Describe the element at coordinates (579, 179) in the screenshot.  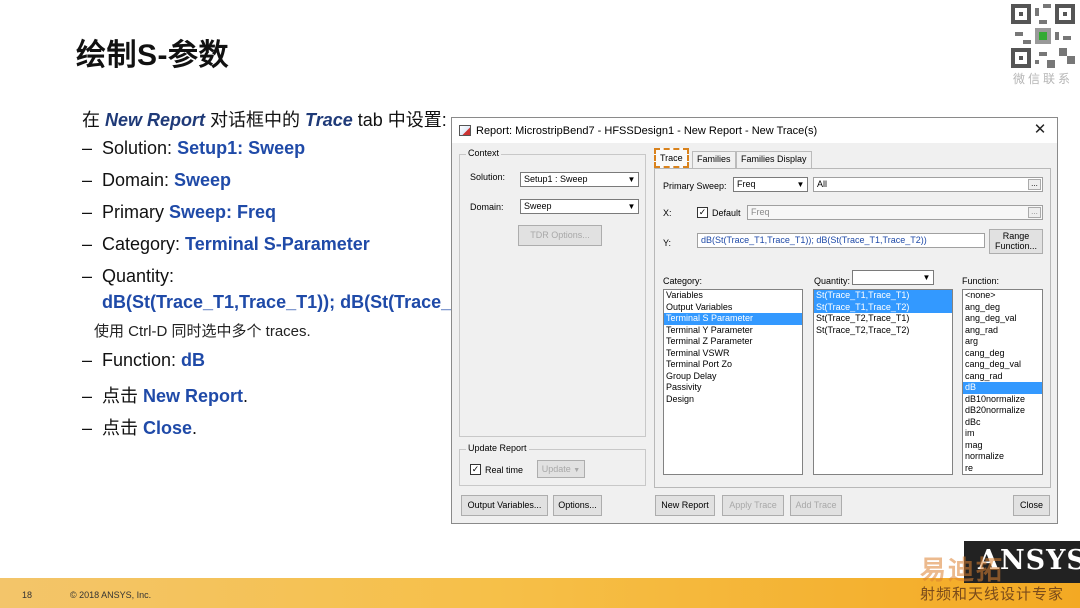
I see `solution-select: Setup1 : Sweep ▼` at that location.